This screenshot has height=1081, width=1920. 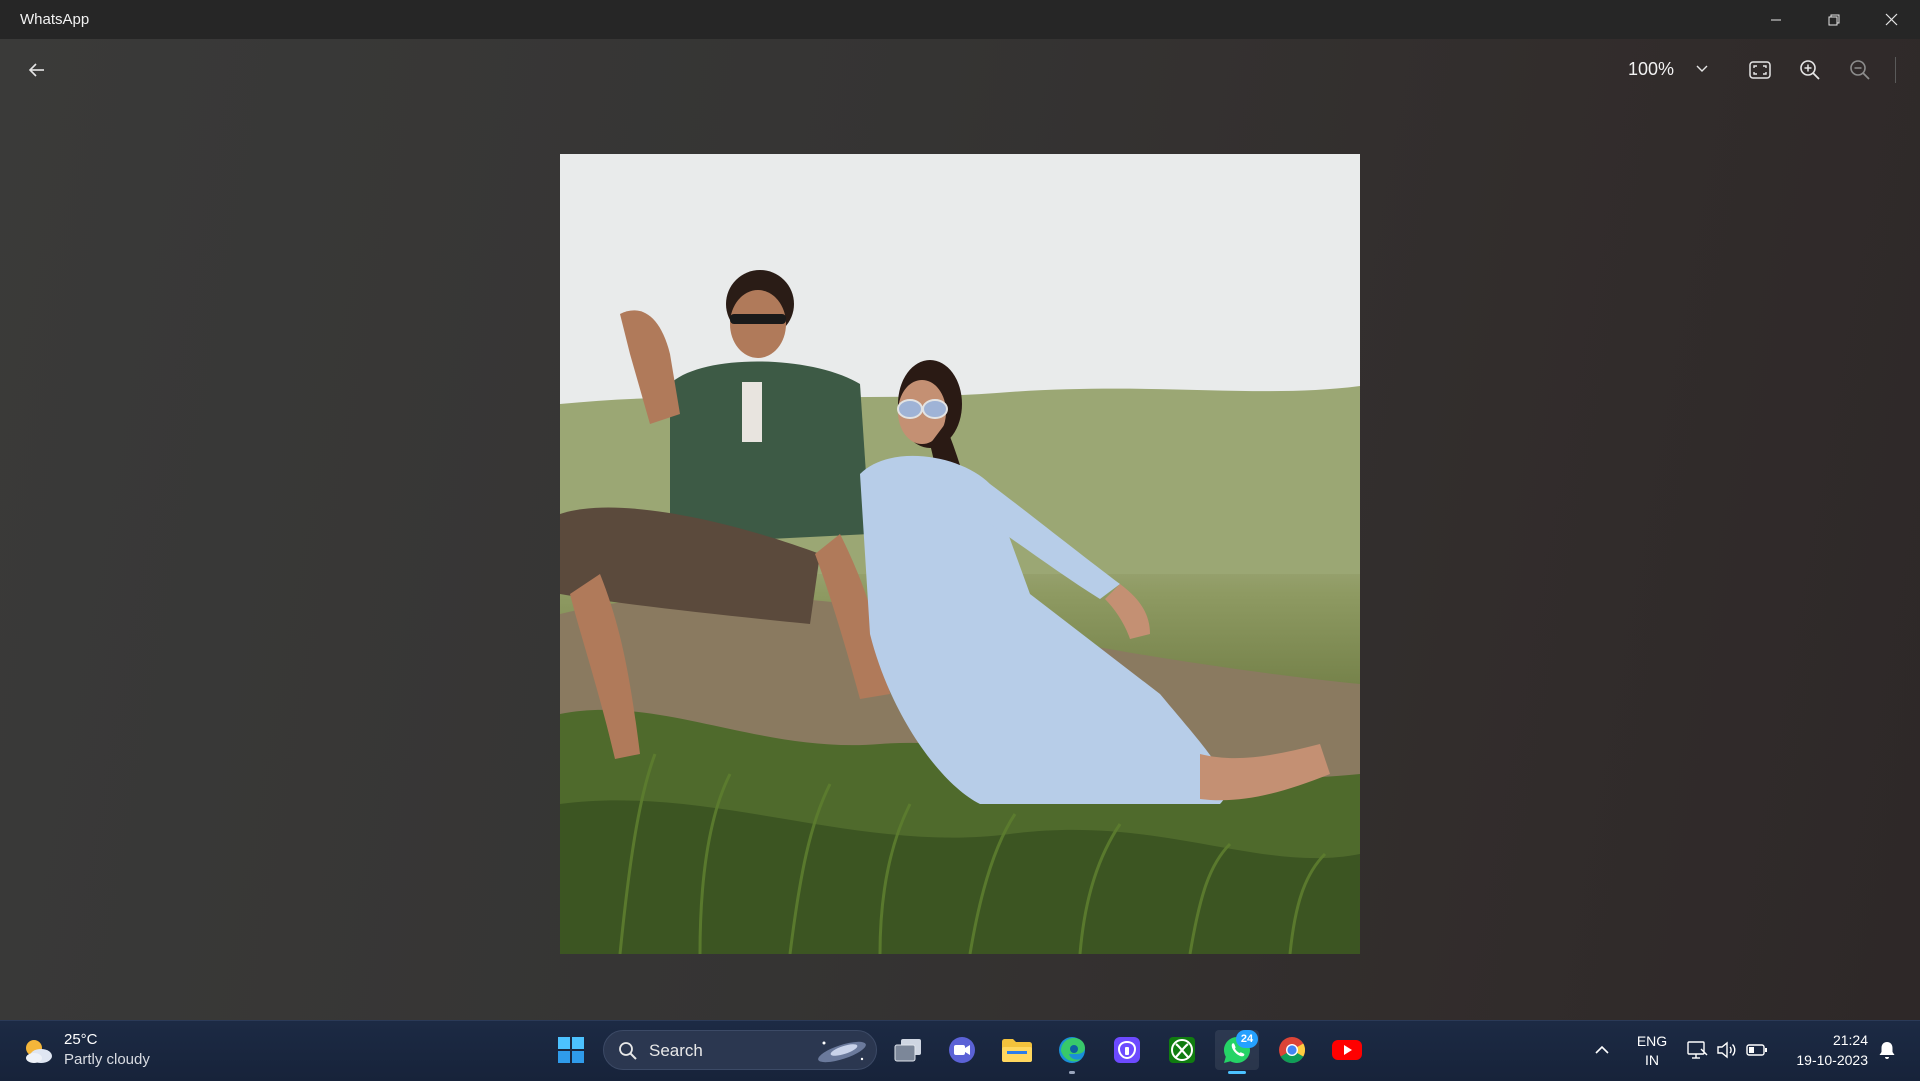 I want to click on close-icon, so click(x=1891, y=19).